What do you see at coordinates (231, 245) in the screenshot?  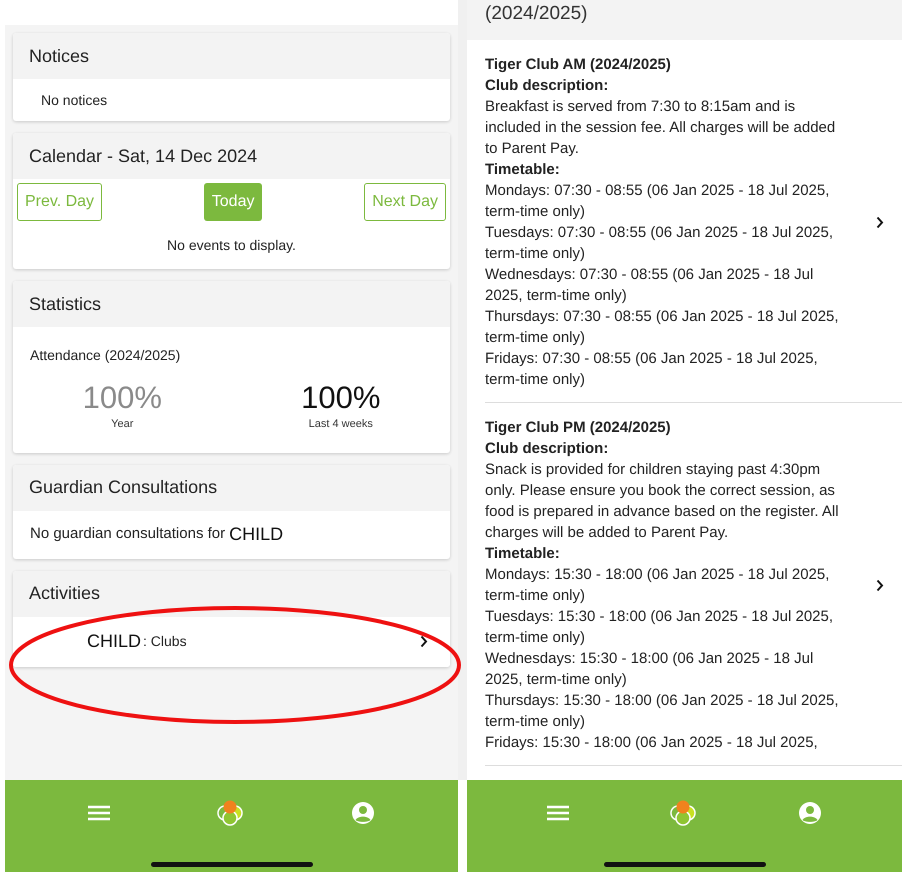 I see `empty-message: No events to display.` at bounding box center [231, 245].